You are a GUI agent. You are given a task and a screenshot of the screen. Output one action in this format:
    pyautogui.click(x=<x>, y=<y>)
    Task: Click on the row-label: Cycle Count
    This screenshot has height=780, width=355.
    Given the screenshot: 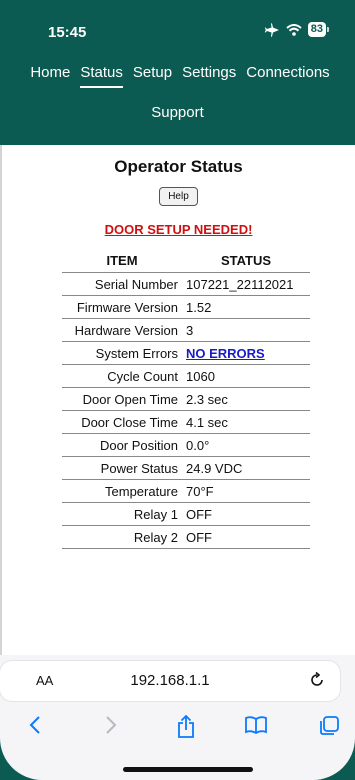 What is the action you would take?
    pyautogui.click(x=122, y=376)
    